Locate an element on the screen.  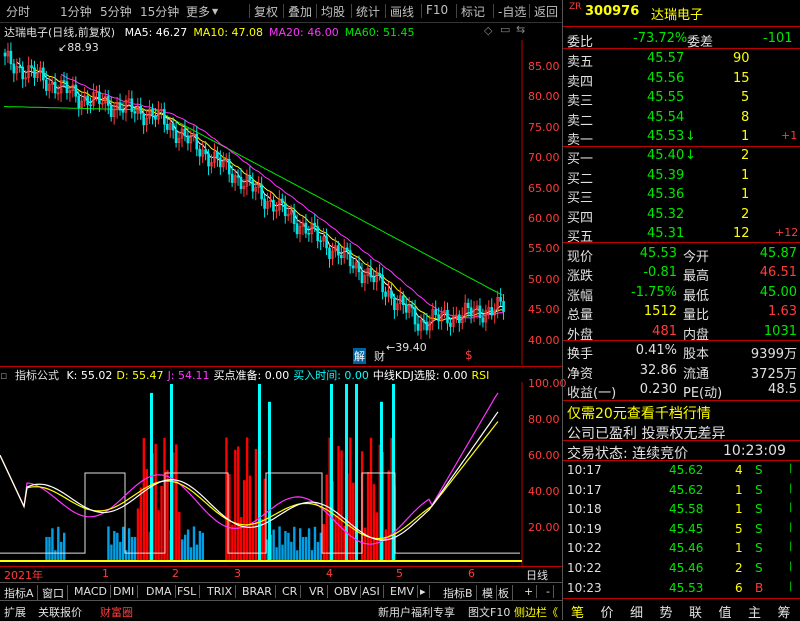
tab-2: MACD is located at coordinates (92, 591).